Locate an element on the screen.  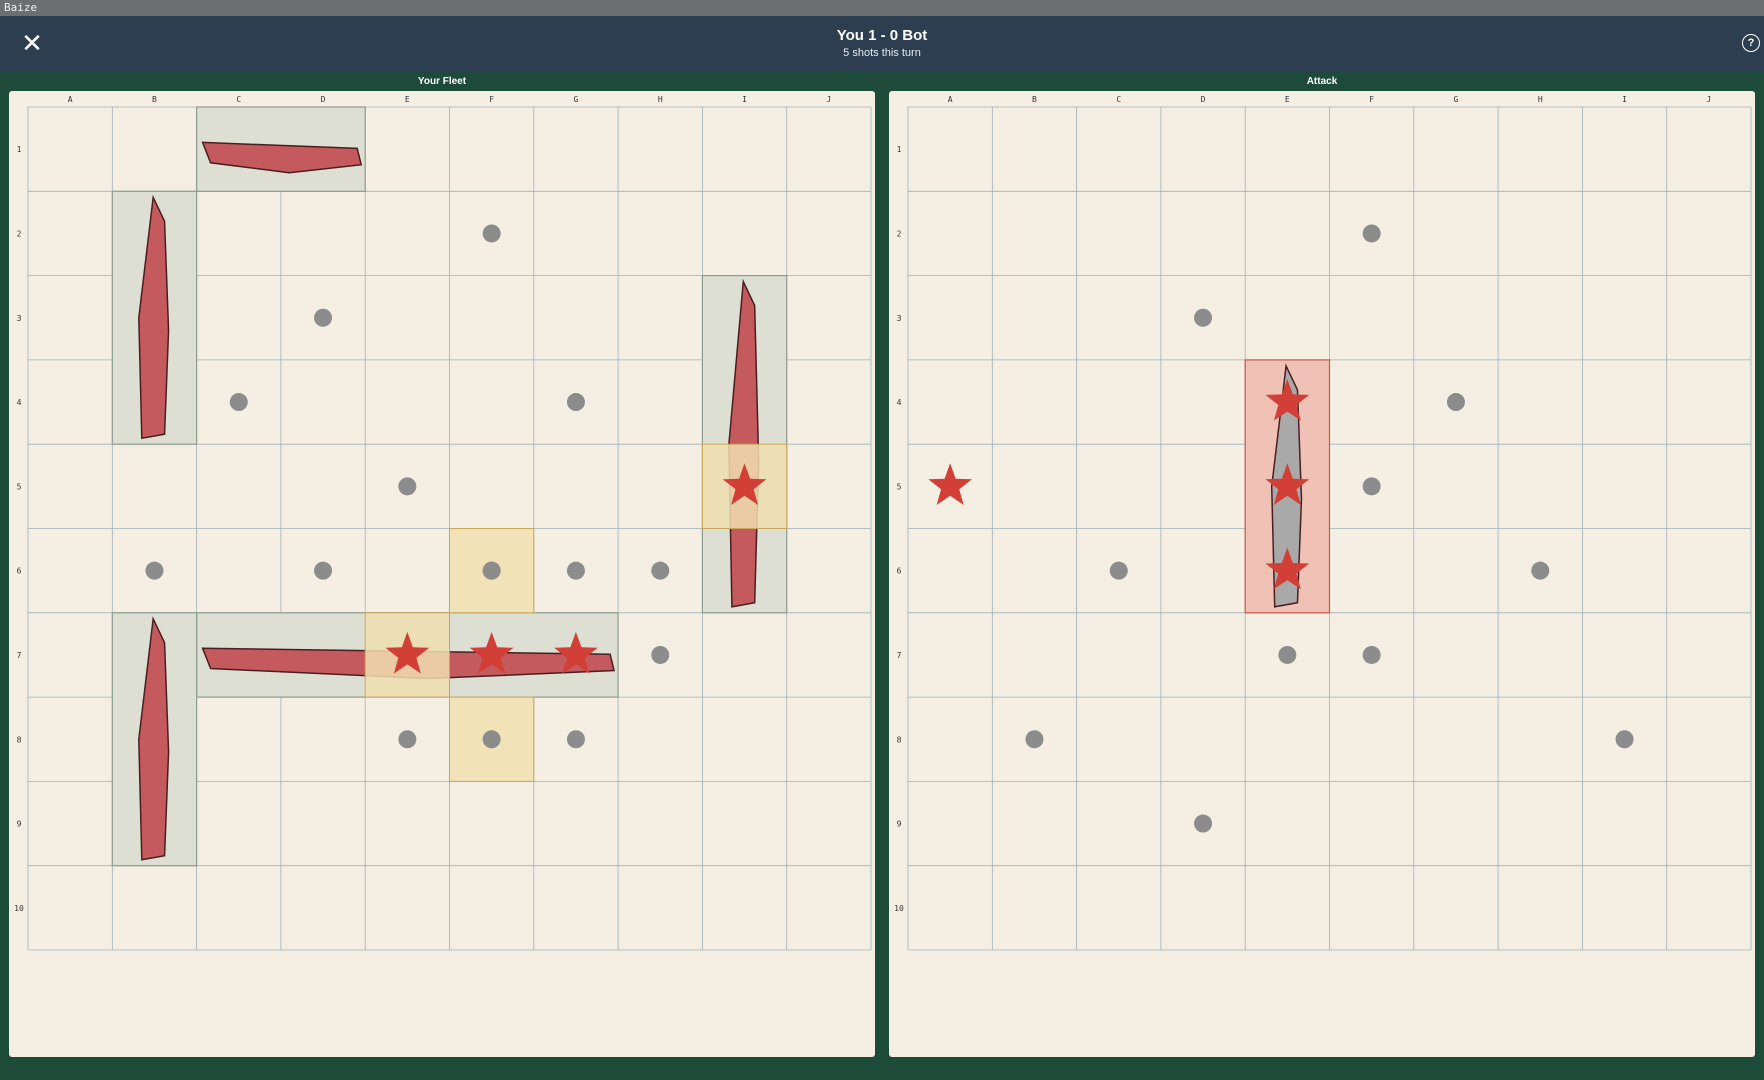
help-circle-icon: ? is located at coordinates (1751, 43).